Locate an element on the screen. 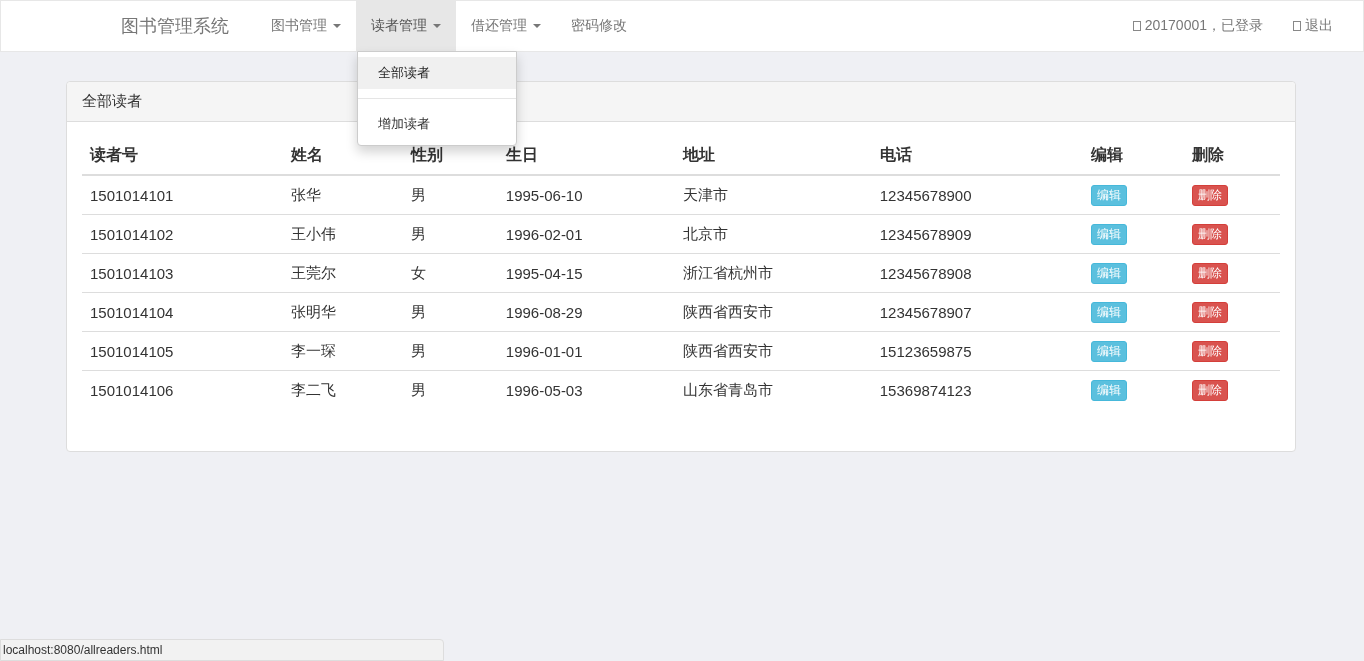 This screenshot has width=1364, height=661. table-cell: 1996-01-01 is located at coordinates (586, 351).